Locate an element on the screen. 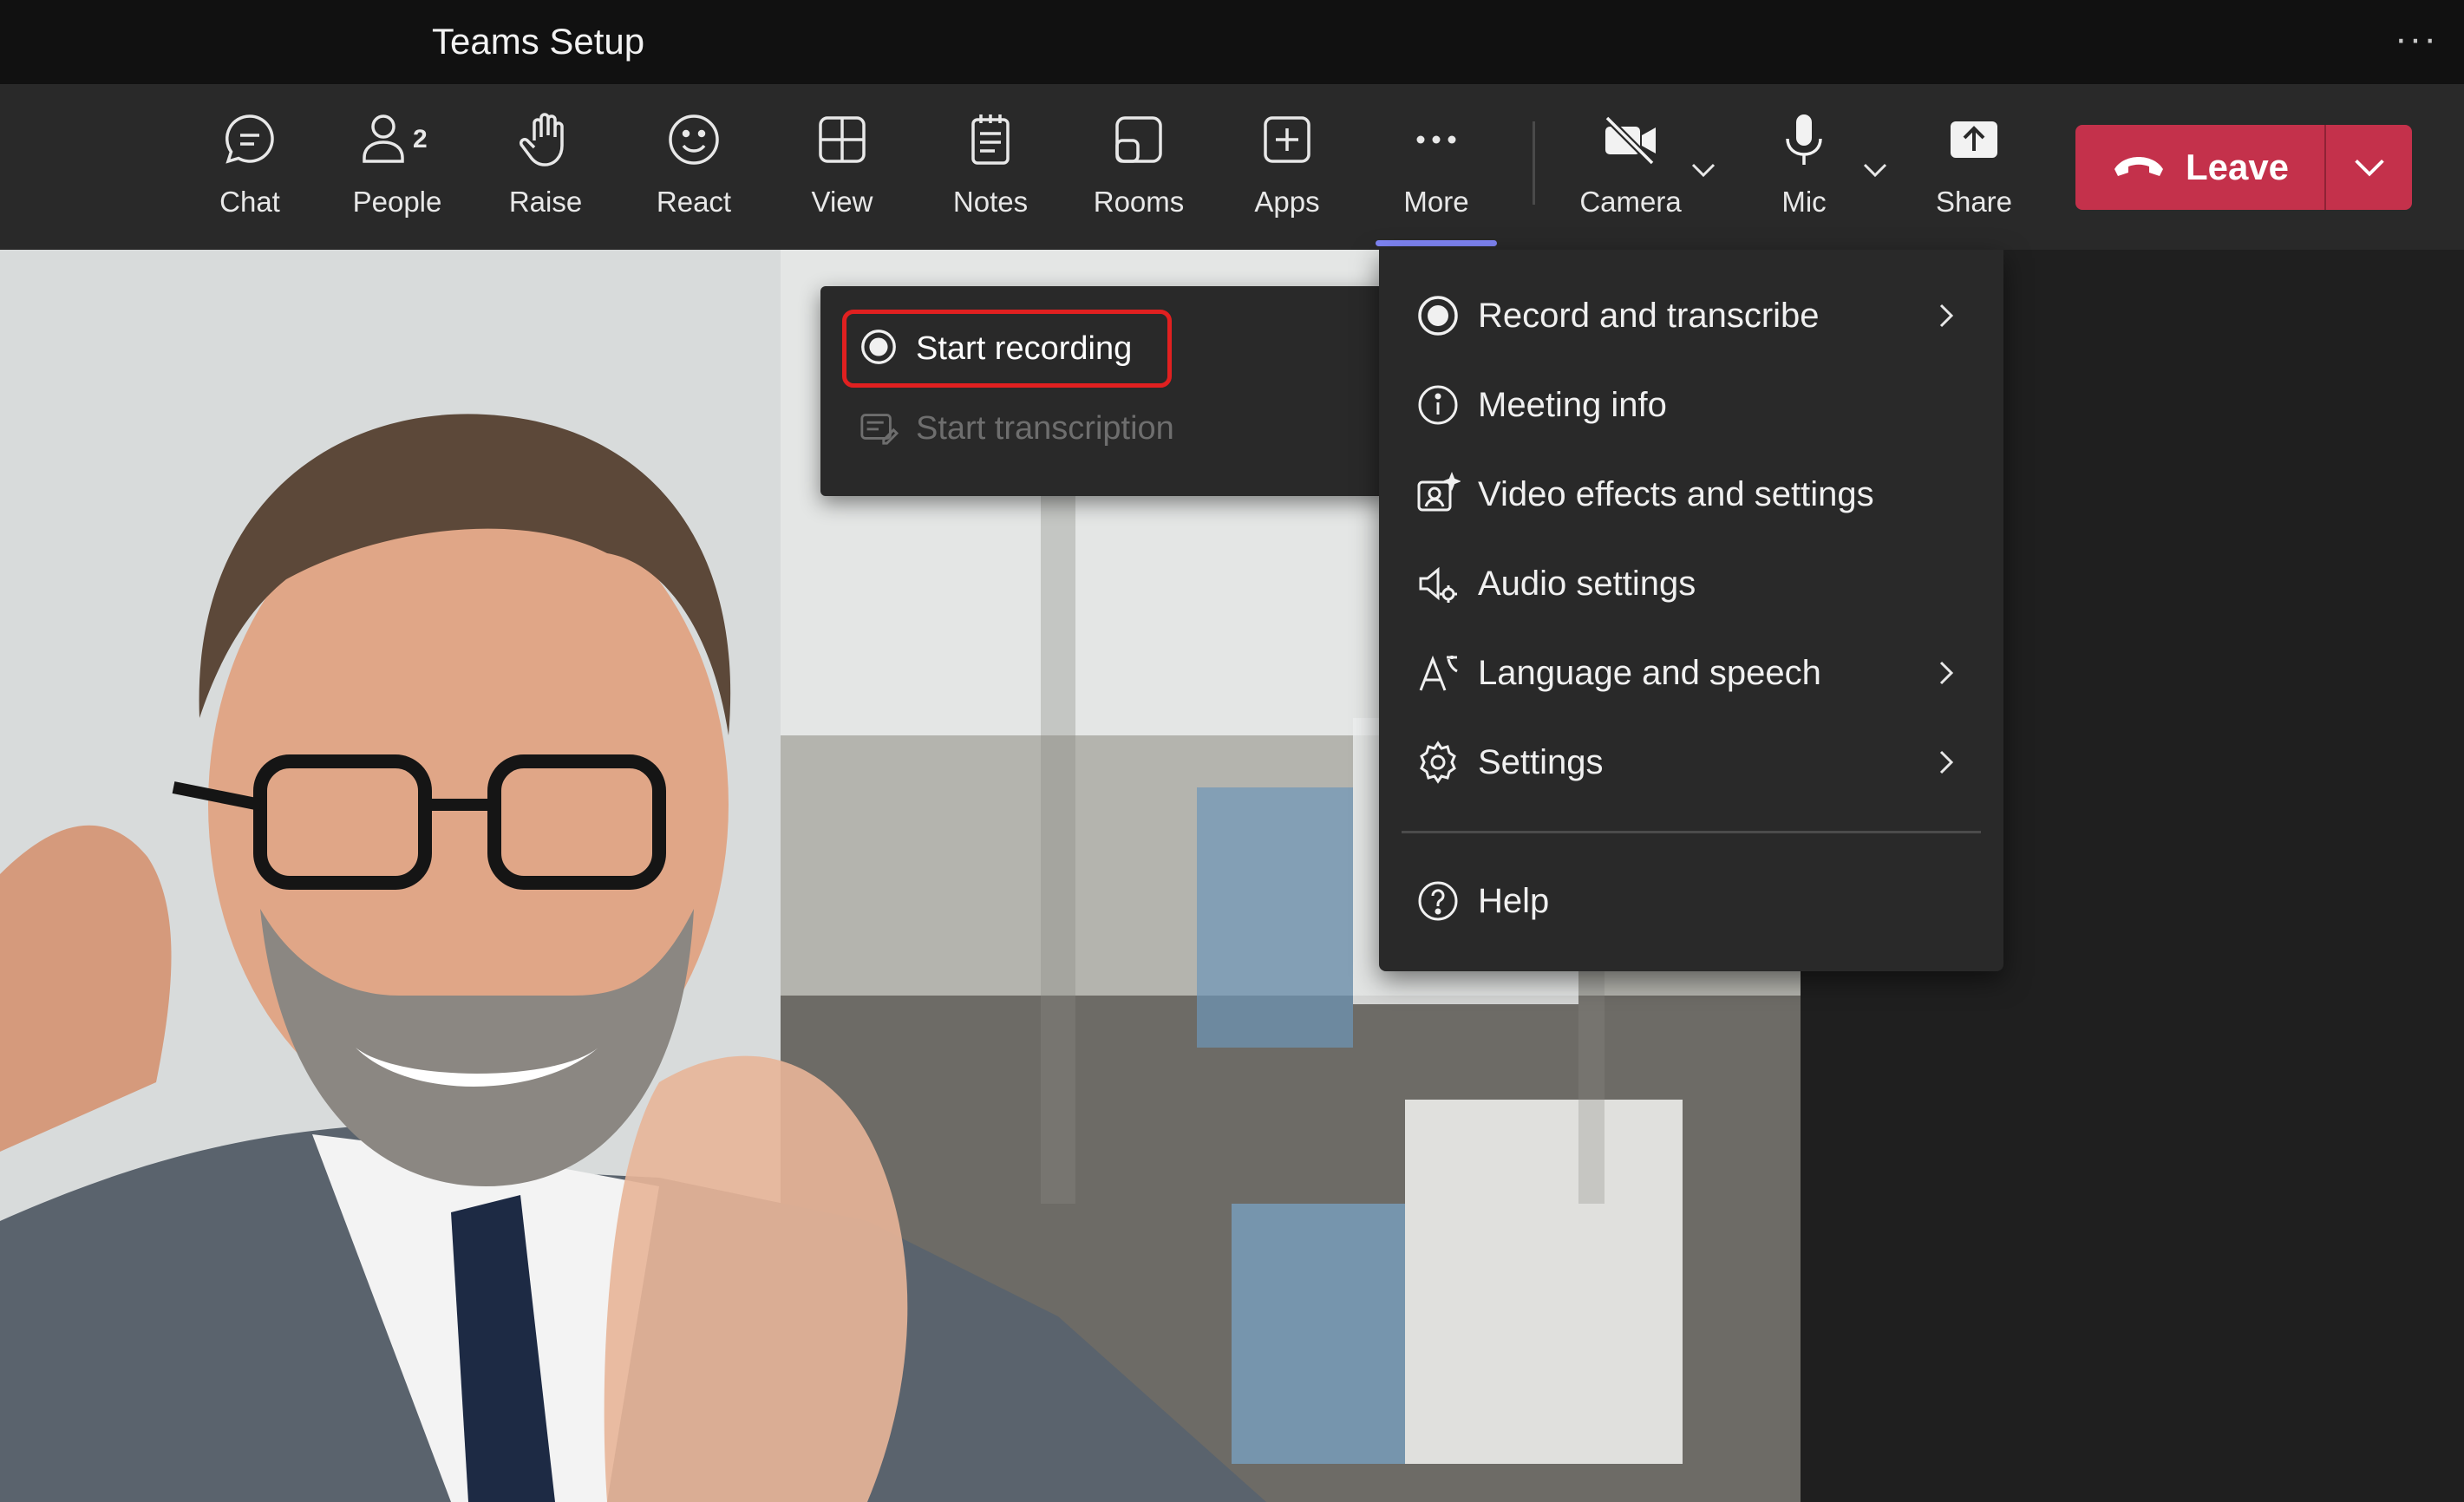 Image resolution: width=2464 pixels, height=1502 pixels. notes-label: Notes is located at coordinates (991, 202).